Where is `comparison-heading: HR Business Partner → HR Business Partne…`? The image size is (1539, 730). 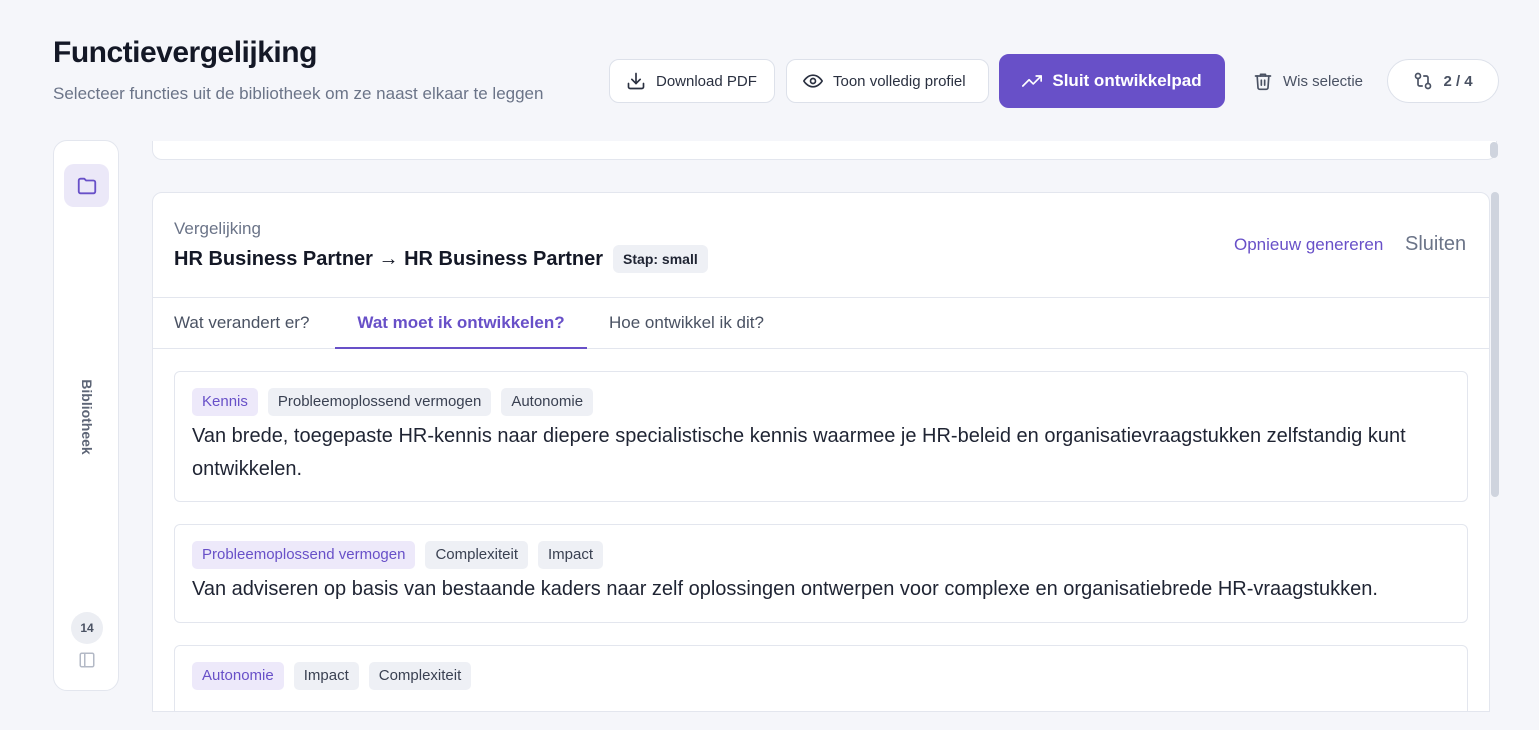
comparison-heading: HR Business Partner → HR Business Partne… is located at coordinates (389, 258).